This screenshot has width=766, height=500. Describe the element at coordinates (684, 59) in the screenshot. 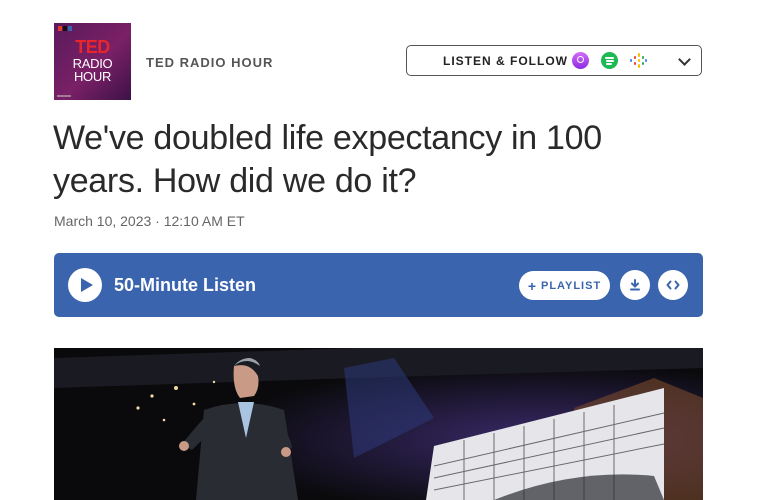

I see `chevron-down-icon` at that location.